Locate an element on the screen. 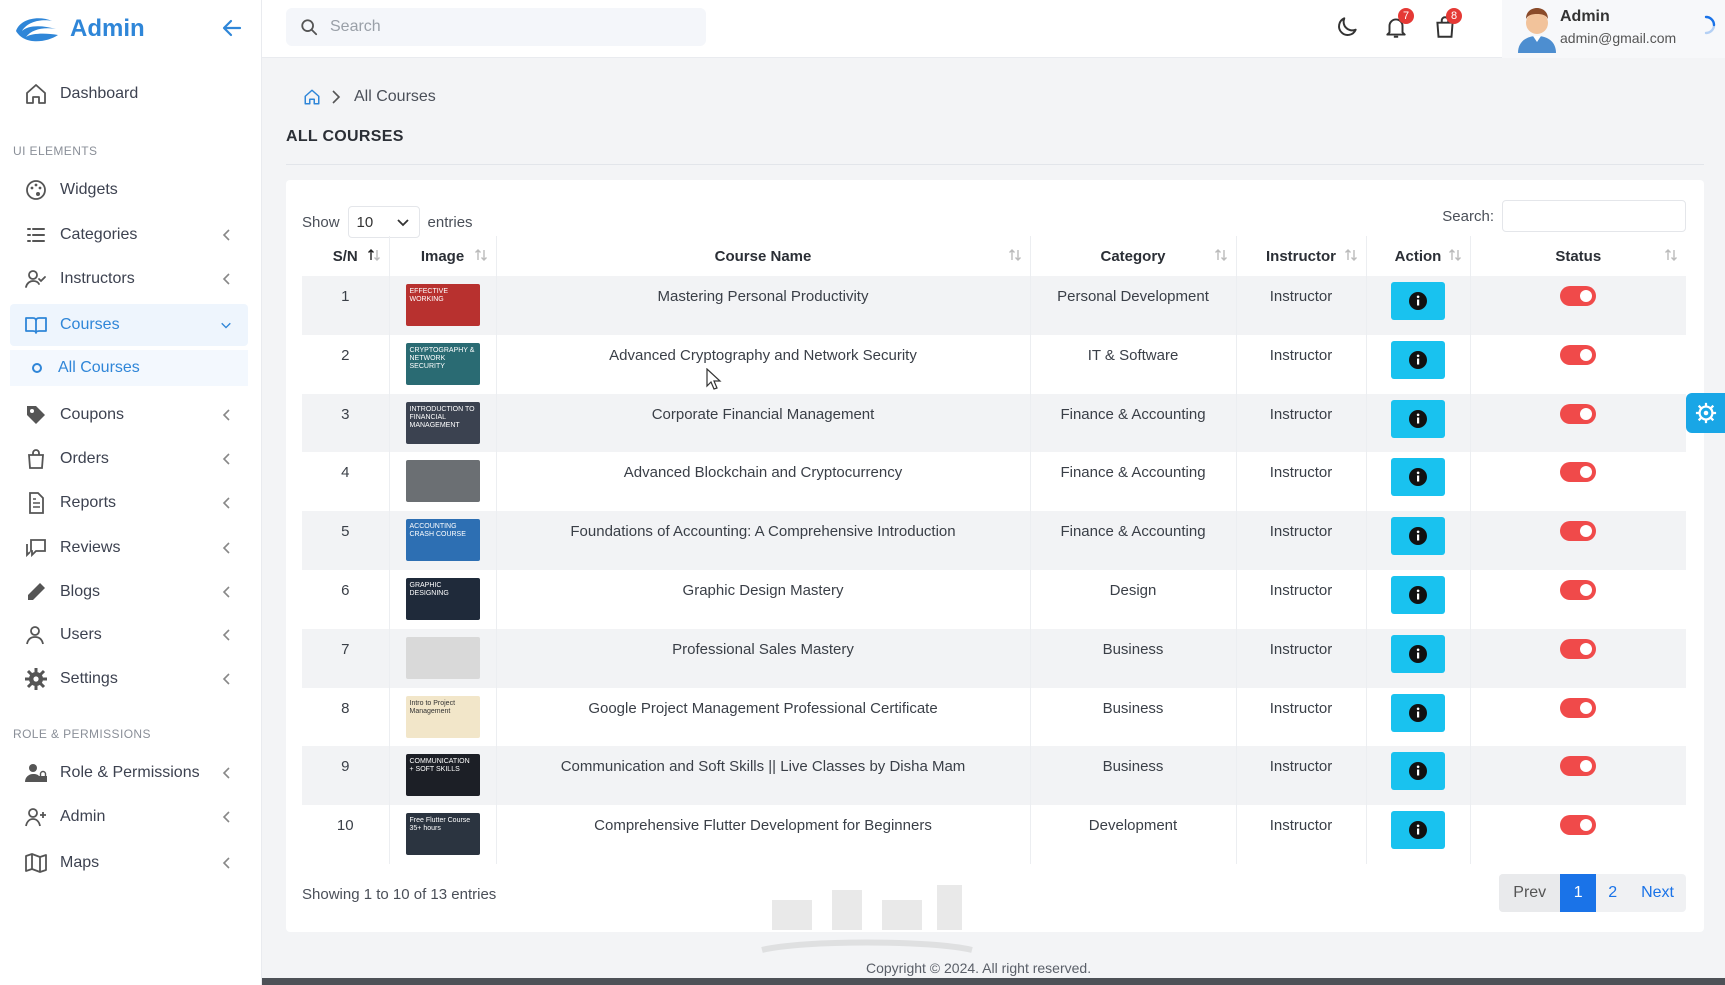 This screenshot has height=985, width=1725. column-header-action: Action is located at coordinates (1418, 256).